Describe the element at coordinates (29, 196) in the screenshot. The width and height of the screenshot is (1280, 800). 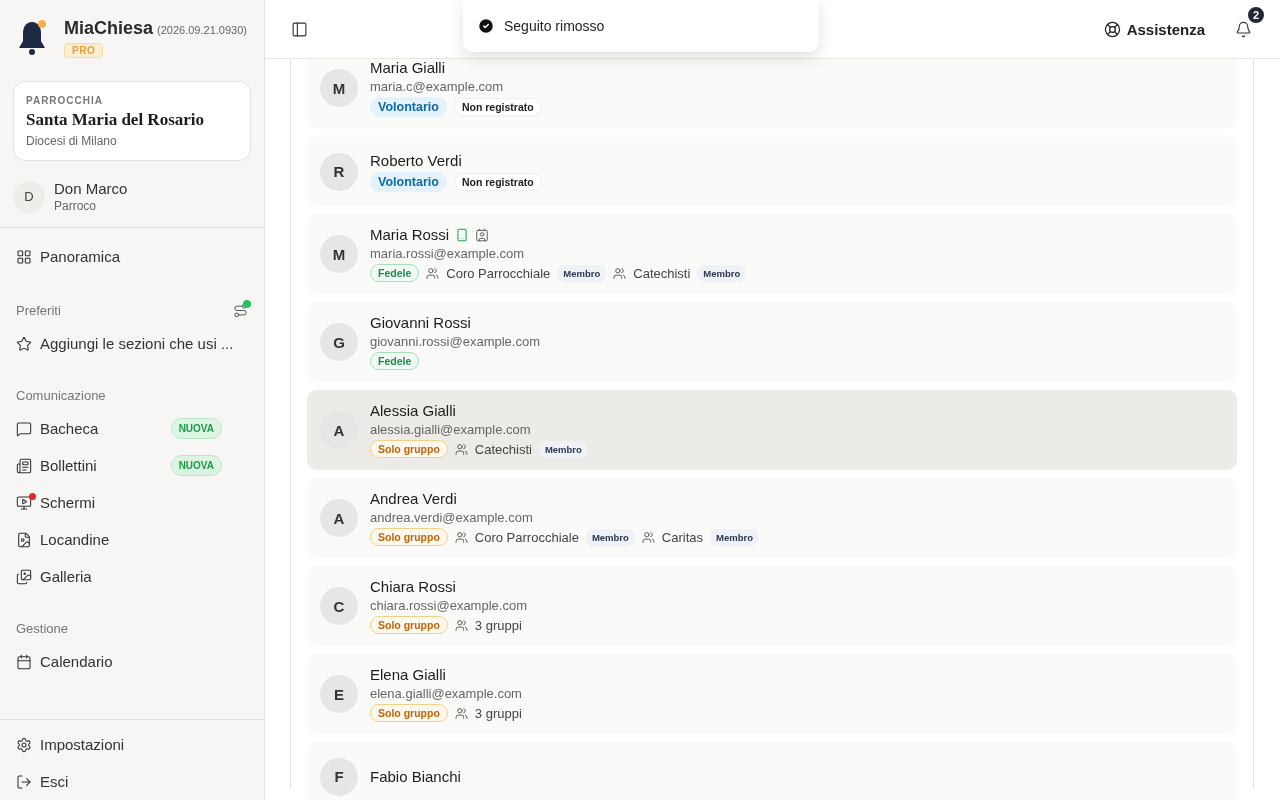
I see `user-avatar: D` at that location.